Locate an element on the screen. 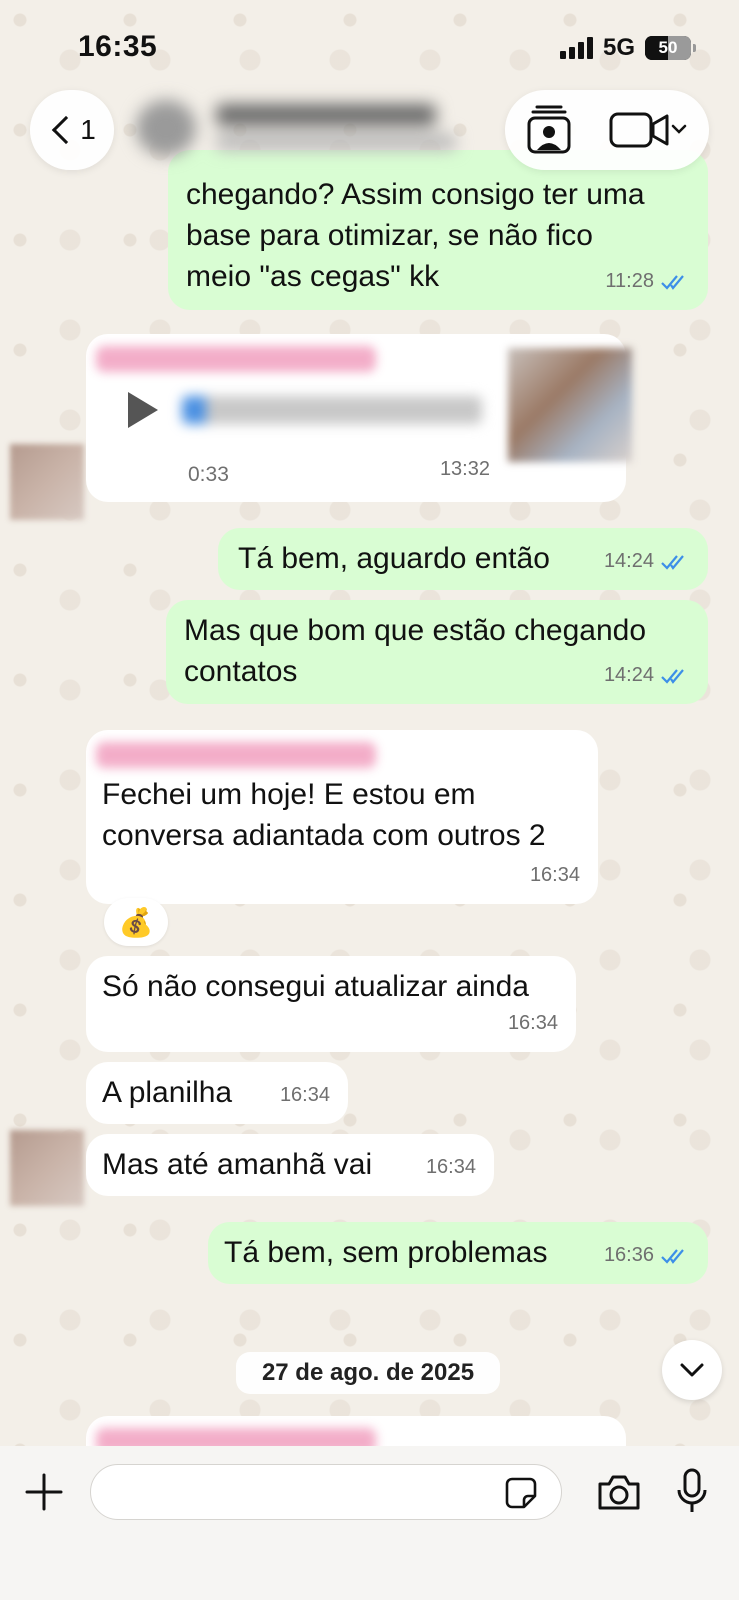 This screenshot has height=1600, width=739. message-time: 13:32 is located at coordinates (464, 469).